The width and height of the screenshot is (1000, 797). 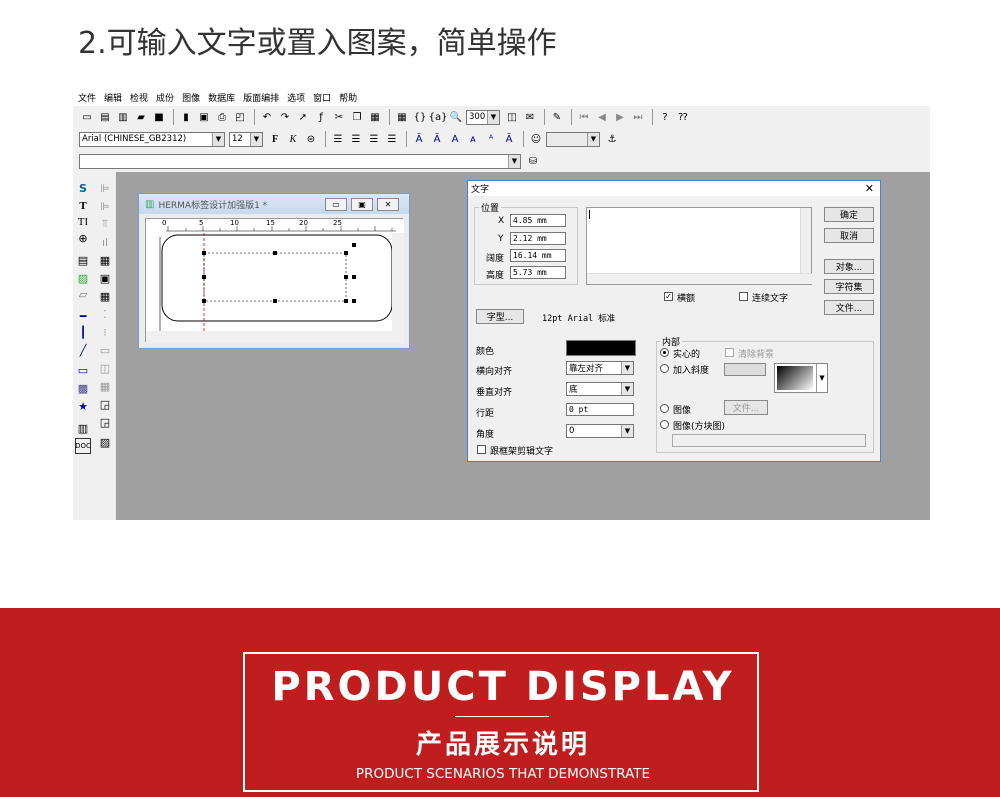 I want to click on menu-database: 数据库, so click(x=221, y=97).